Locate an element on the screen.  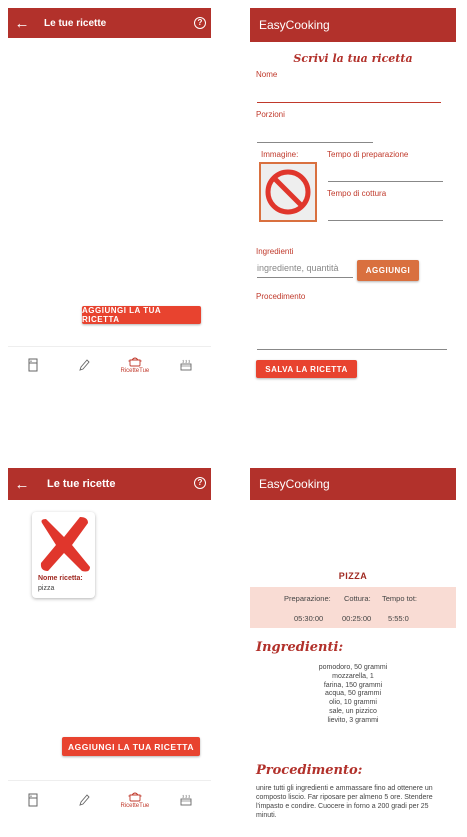
cook-time-label: Tempo di cottura is located at coordinates (357, 193).